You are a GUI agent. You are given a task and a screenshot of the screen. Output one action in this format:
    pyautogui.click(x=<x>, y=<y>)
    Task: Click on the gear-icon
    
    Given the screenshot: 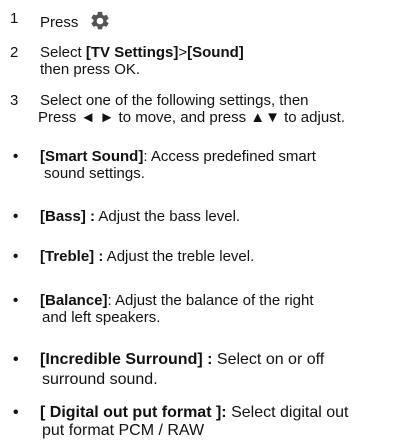 What is the action you would take?
    pyautogui.click(x=99, y=20)
    